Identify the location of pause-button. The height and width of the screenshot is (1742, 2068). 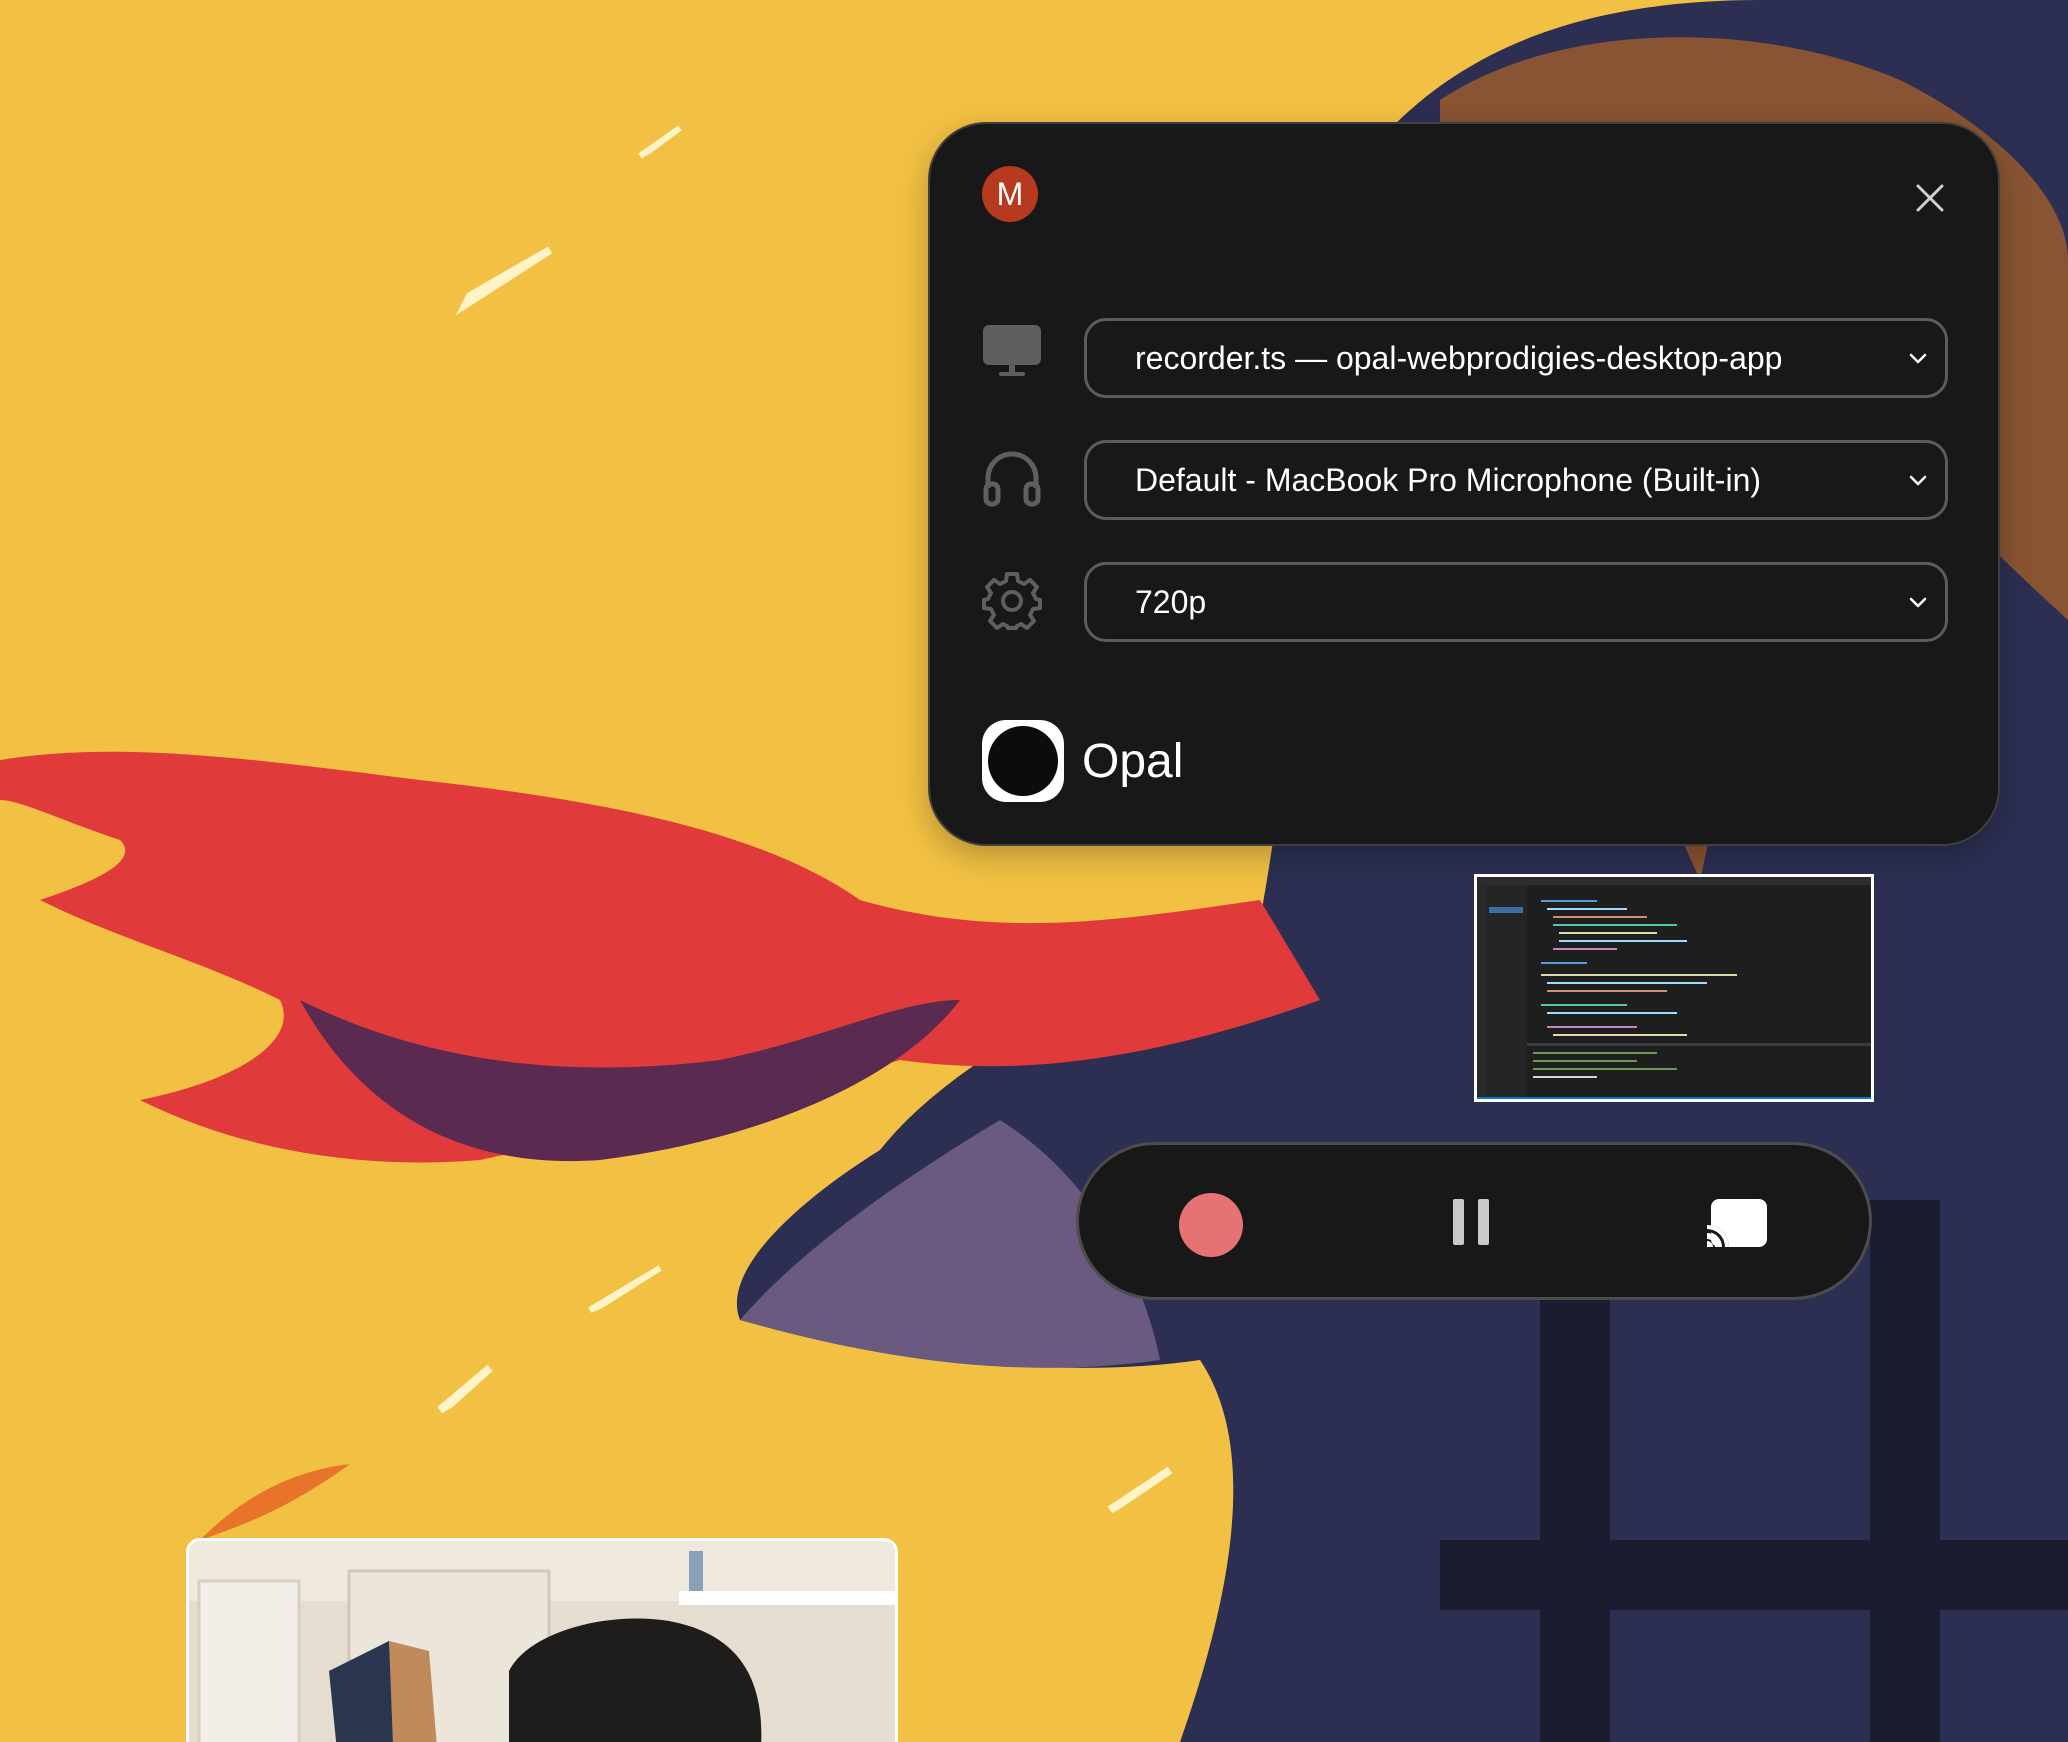
(1471, 1222).